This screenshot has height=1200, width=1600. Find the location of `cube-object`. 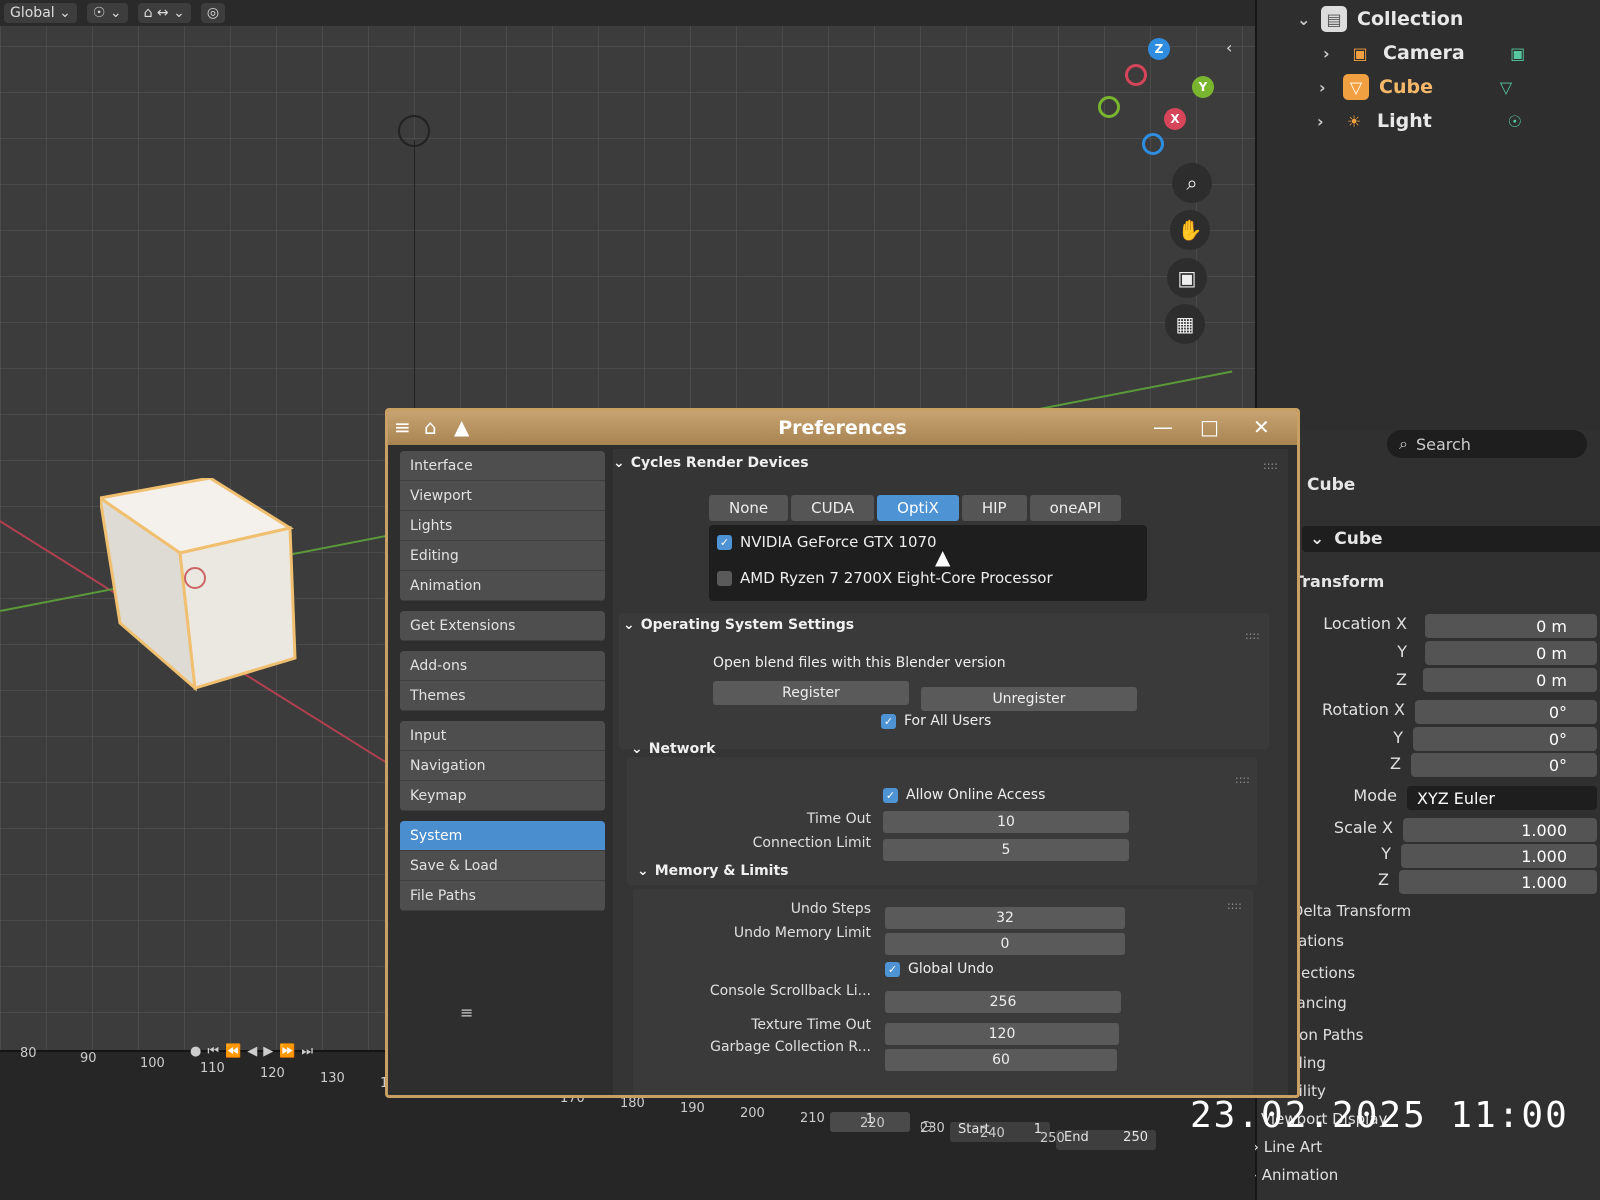

cube-object is located at coordinates (200, 585).